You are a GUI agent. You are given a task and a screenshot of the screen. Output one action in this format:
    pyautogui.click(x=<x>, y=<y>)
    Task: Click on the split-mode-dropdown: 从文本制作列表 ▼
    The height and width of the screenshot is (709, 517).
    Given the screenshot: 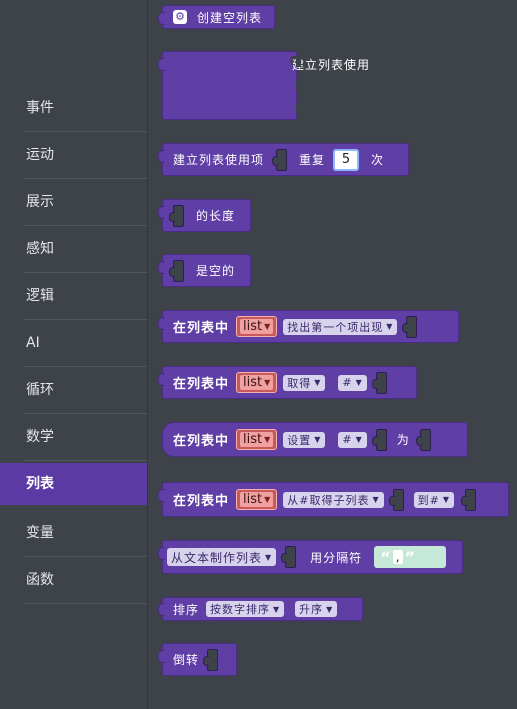 What is the action you would take?
    pyautogui.click(x=222, y=557)
    